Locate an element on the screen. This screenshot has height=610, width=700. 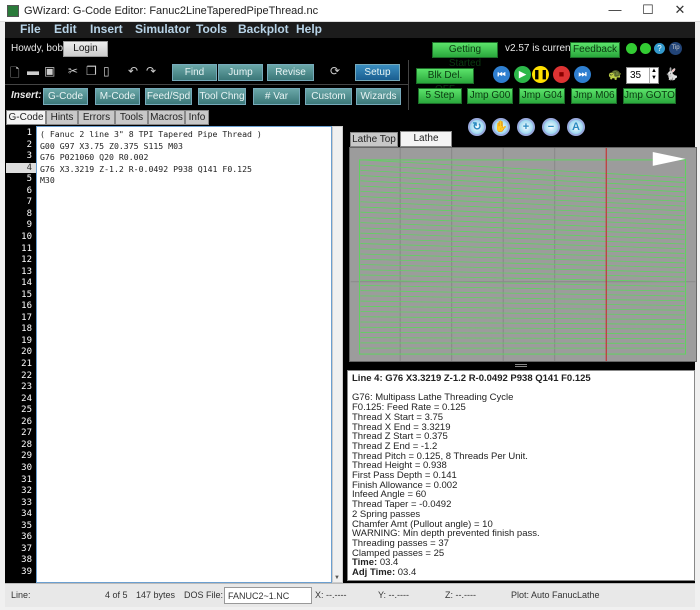
insert-wizards-button: Wizards is located at coordinates (378, 96).